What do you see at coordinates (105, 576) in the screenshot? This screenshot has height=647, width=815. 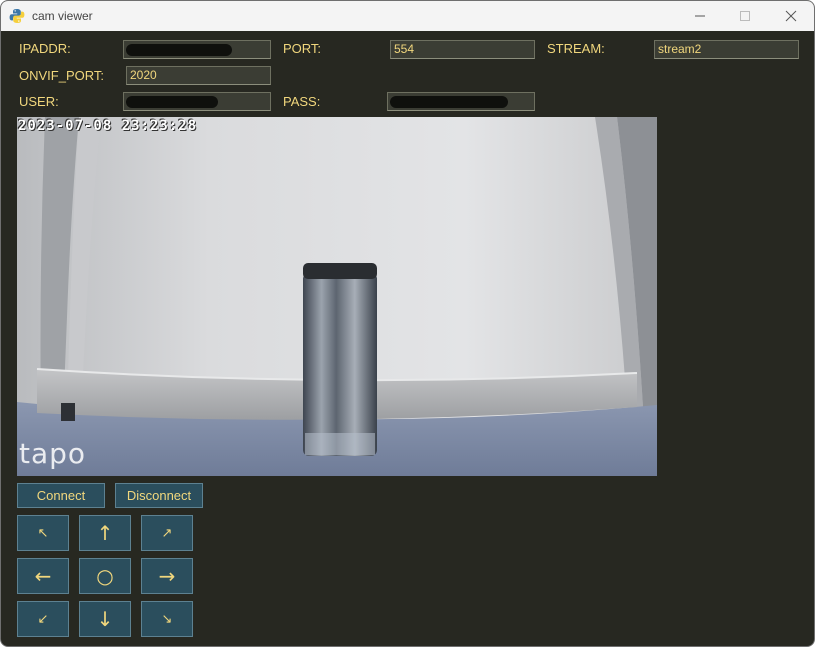 I see `ptz-home-button: ○` at bounding box center [105, 576].